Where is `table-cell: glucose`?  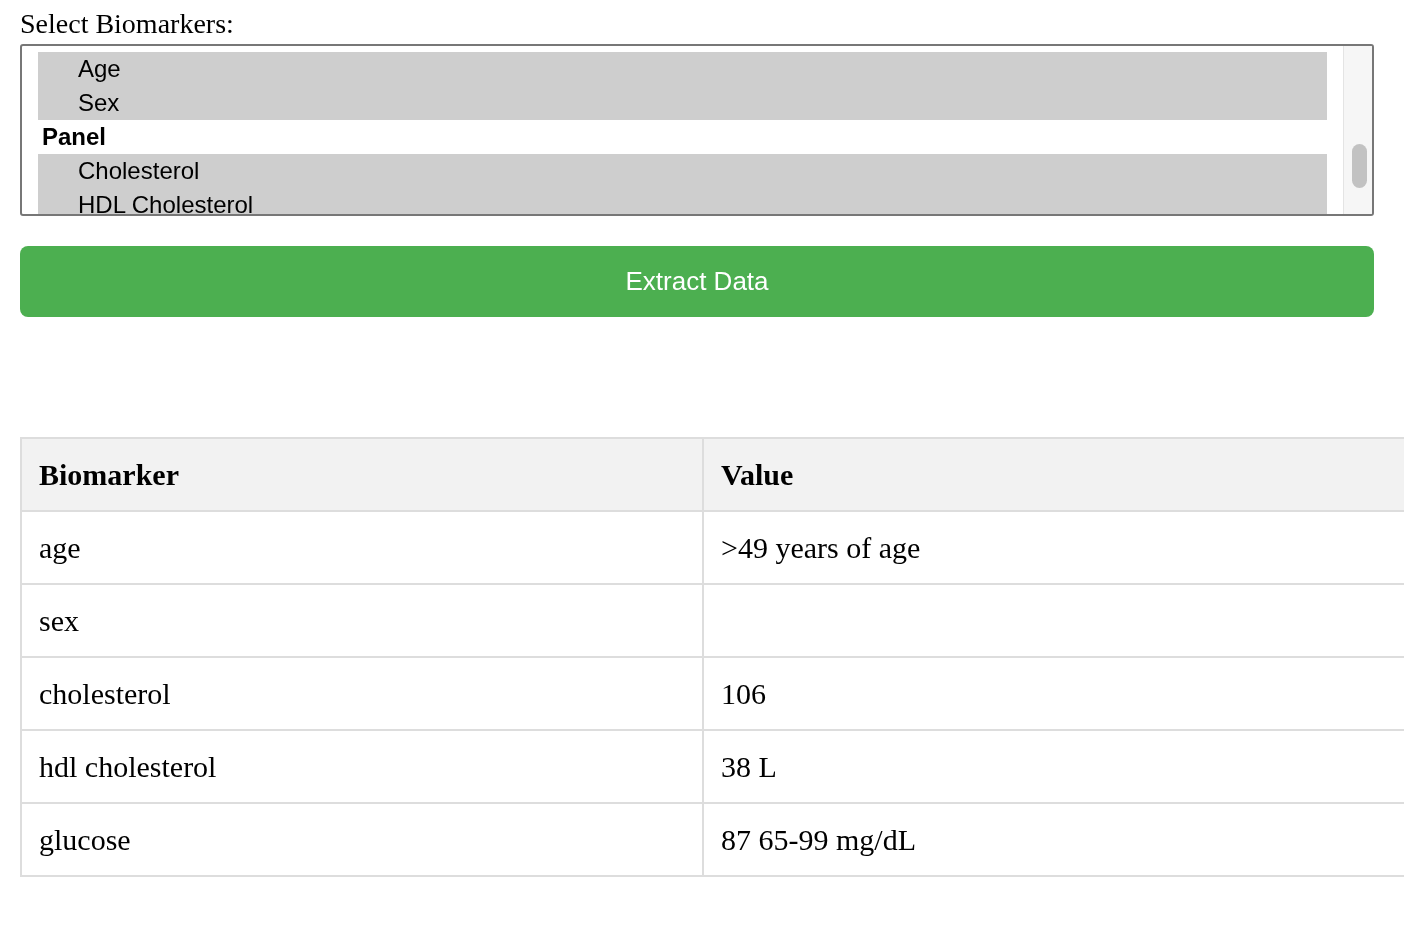
table-cell: glucose is located at coordinates (362, 839).